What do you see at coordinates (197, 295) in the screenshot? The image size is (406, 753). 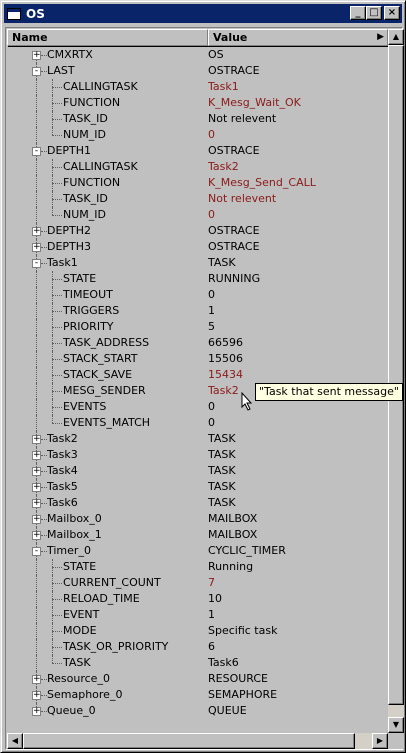 I see `tree-leaf: TIMEOUT 0` at bounding box center [197, 295].